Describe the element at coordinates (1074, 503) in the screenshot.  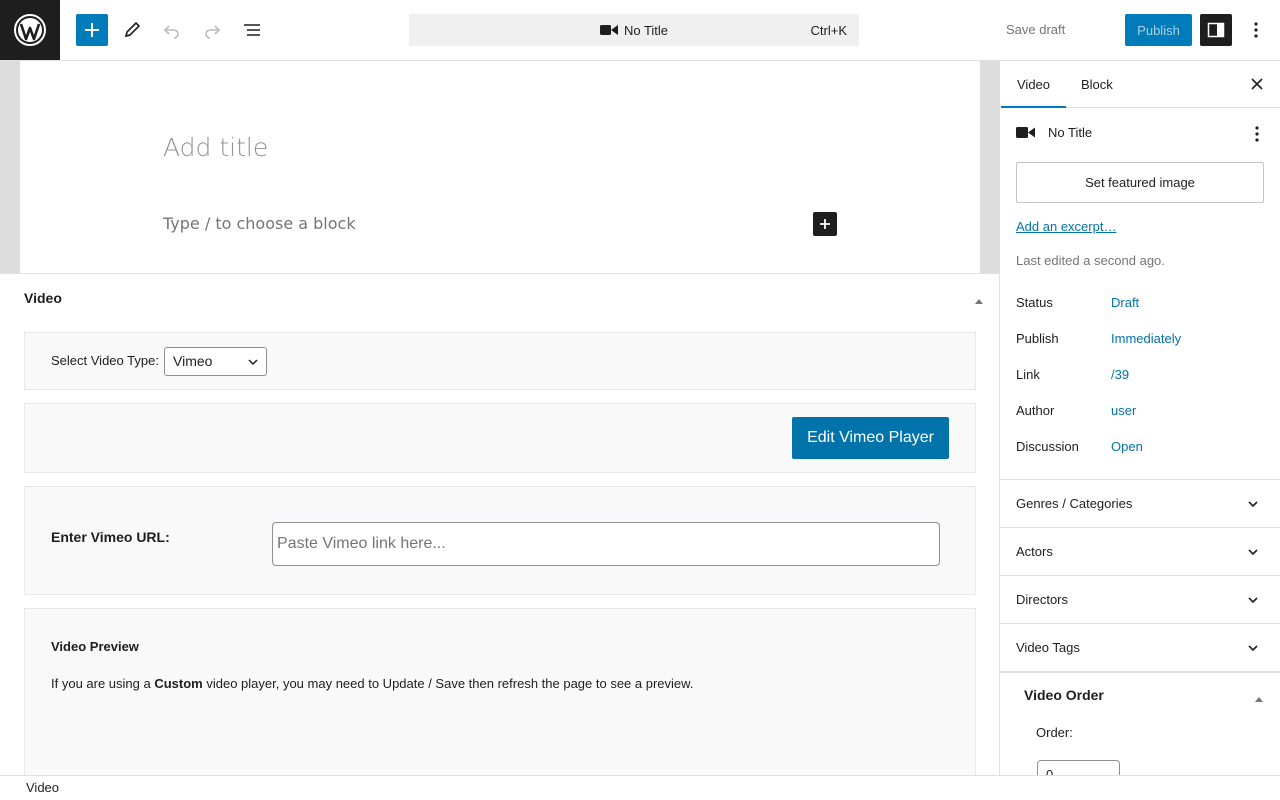
I see `panel-genres-categories: Genres / Categories` at that location.